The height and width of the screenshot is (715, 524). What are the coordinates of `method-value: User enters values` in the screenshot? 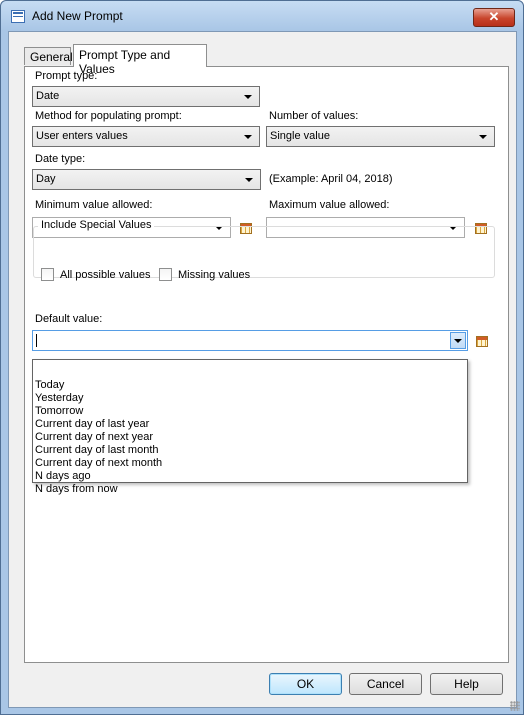 It's located at (82, 136).